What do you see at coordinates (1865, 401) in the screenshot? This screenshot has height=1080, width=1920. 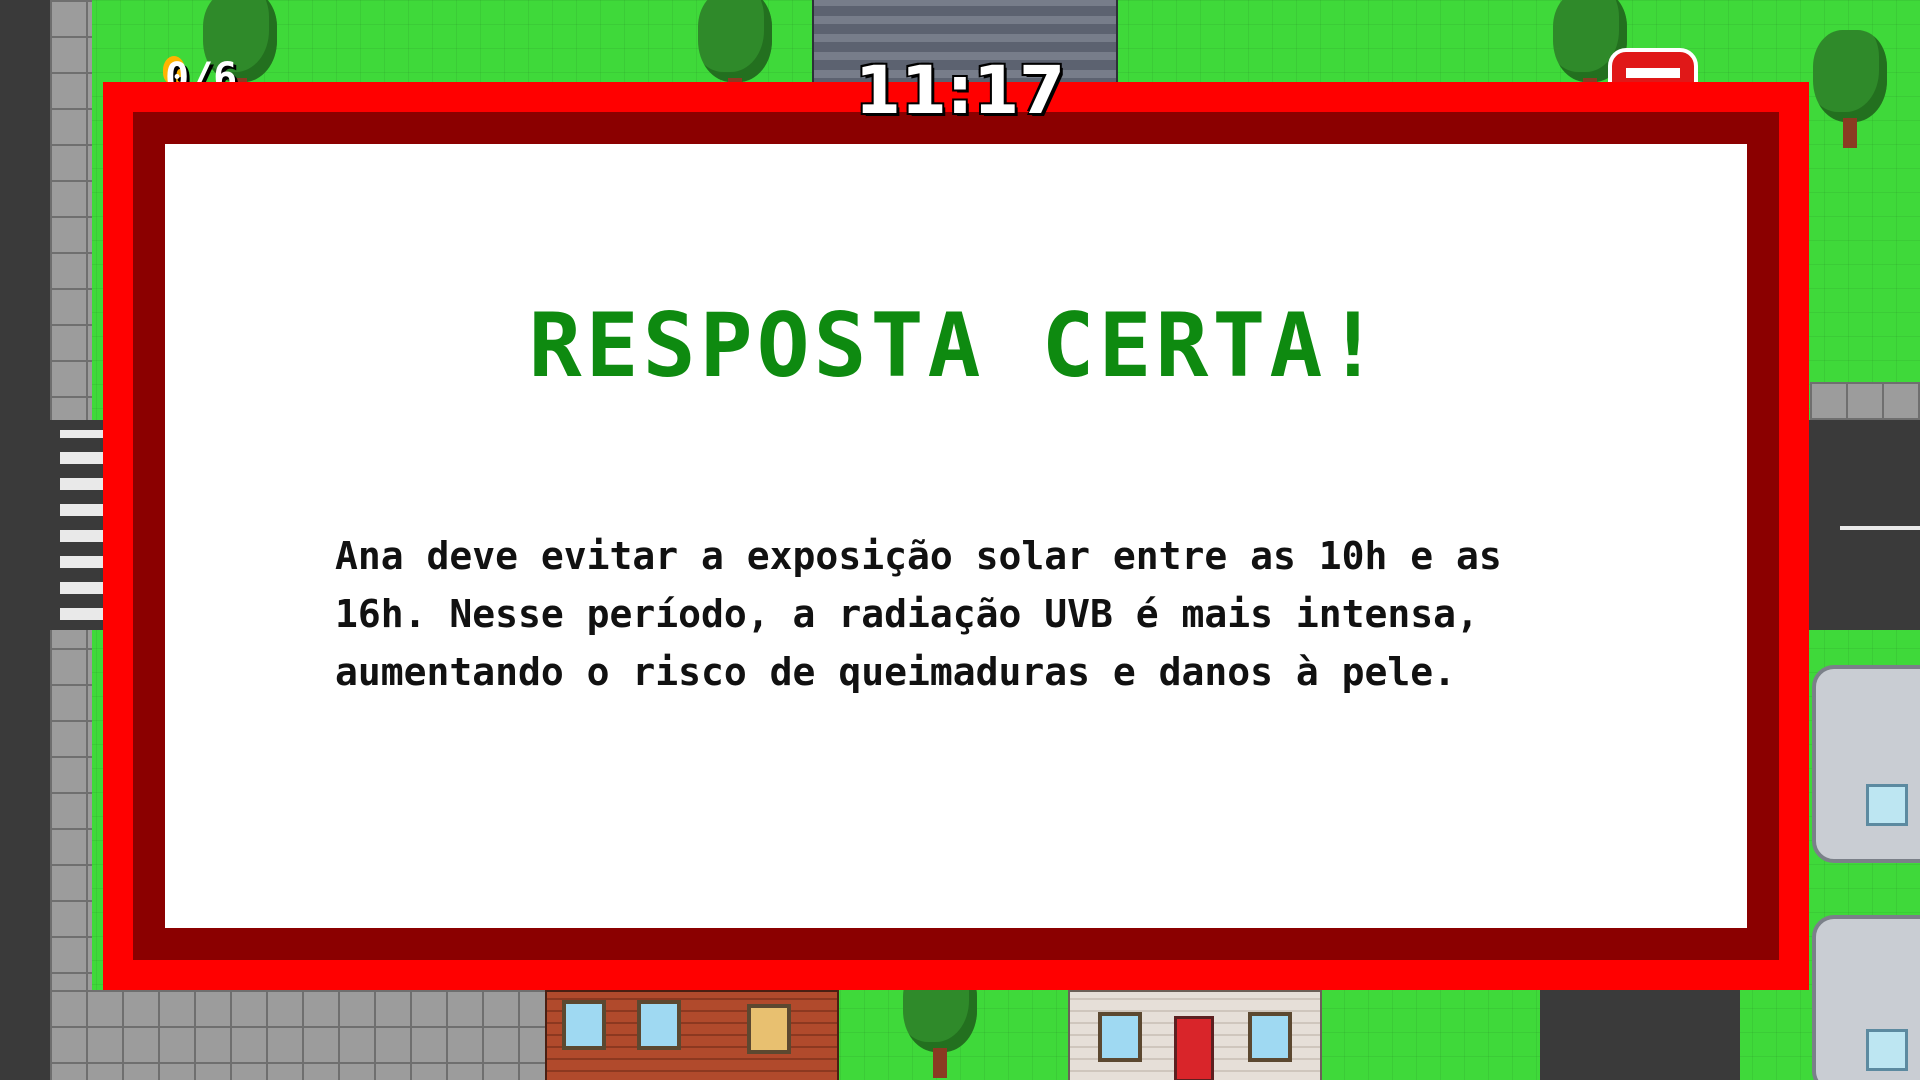 I see `sidewalk-right-top` at bounding box center [1865, 401].